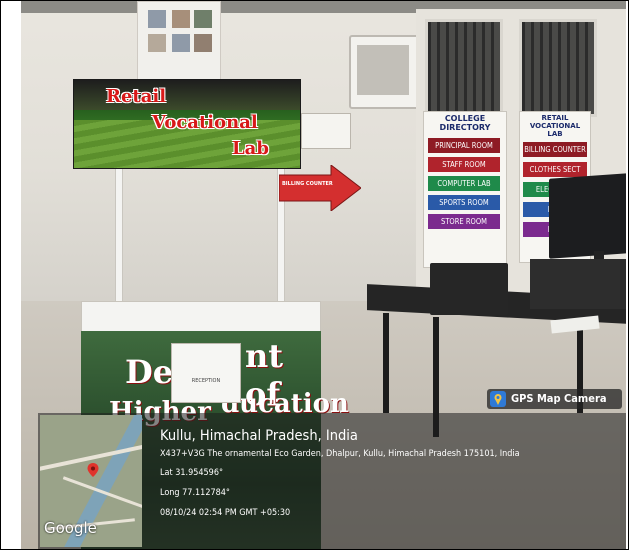 The height and width of the screenshot is (550, 629). What do you see at coordinates (555, 169) in the screenshot?
I see `directory-row: CLOTHES SECT` at bounding box center [555, 169].